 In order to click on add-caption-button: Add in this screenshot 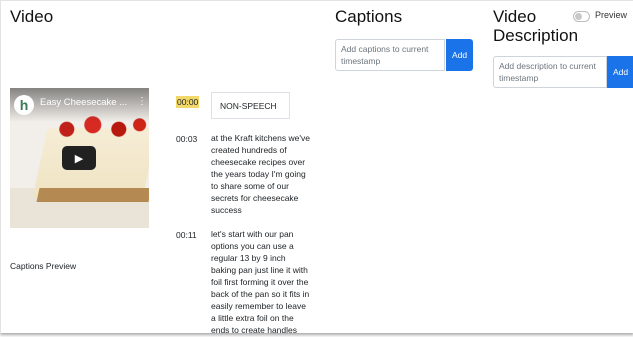, I will do `click(459, 55)`.